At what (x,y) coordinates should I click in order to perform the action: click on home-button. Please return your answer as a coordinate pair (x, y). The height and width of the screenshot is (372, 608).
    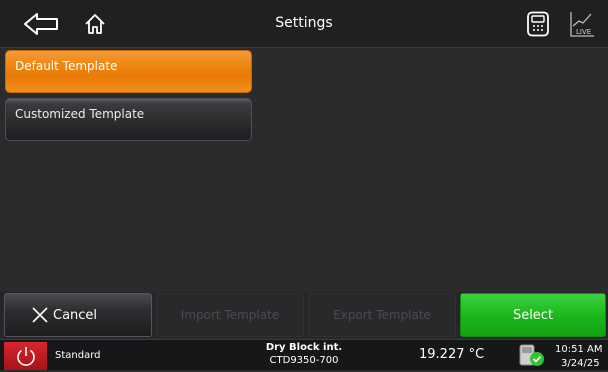
    Looking at the image, I should click on (95, 24).